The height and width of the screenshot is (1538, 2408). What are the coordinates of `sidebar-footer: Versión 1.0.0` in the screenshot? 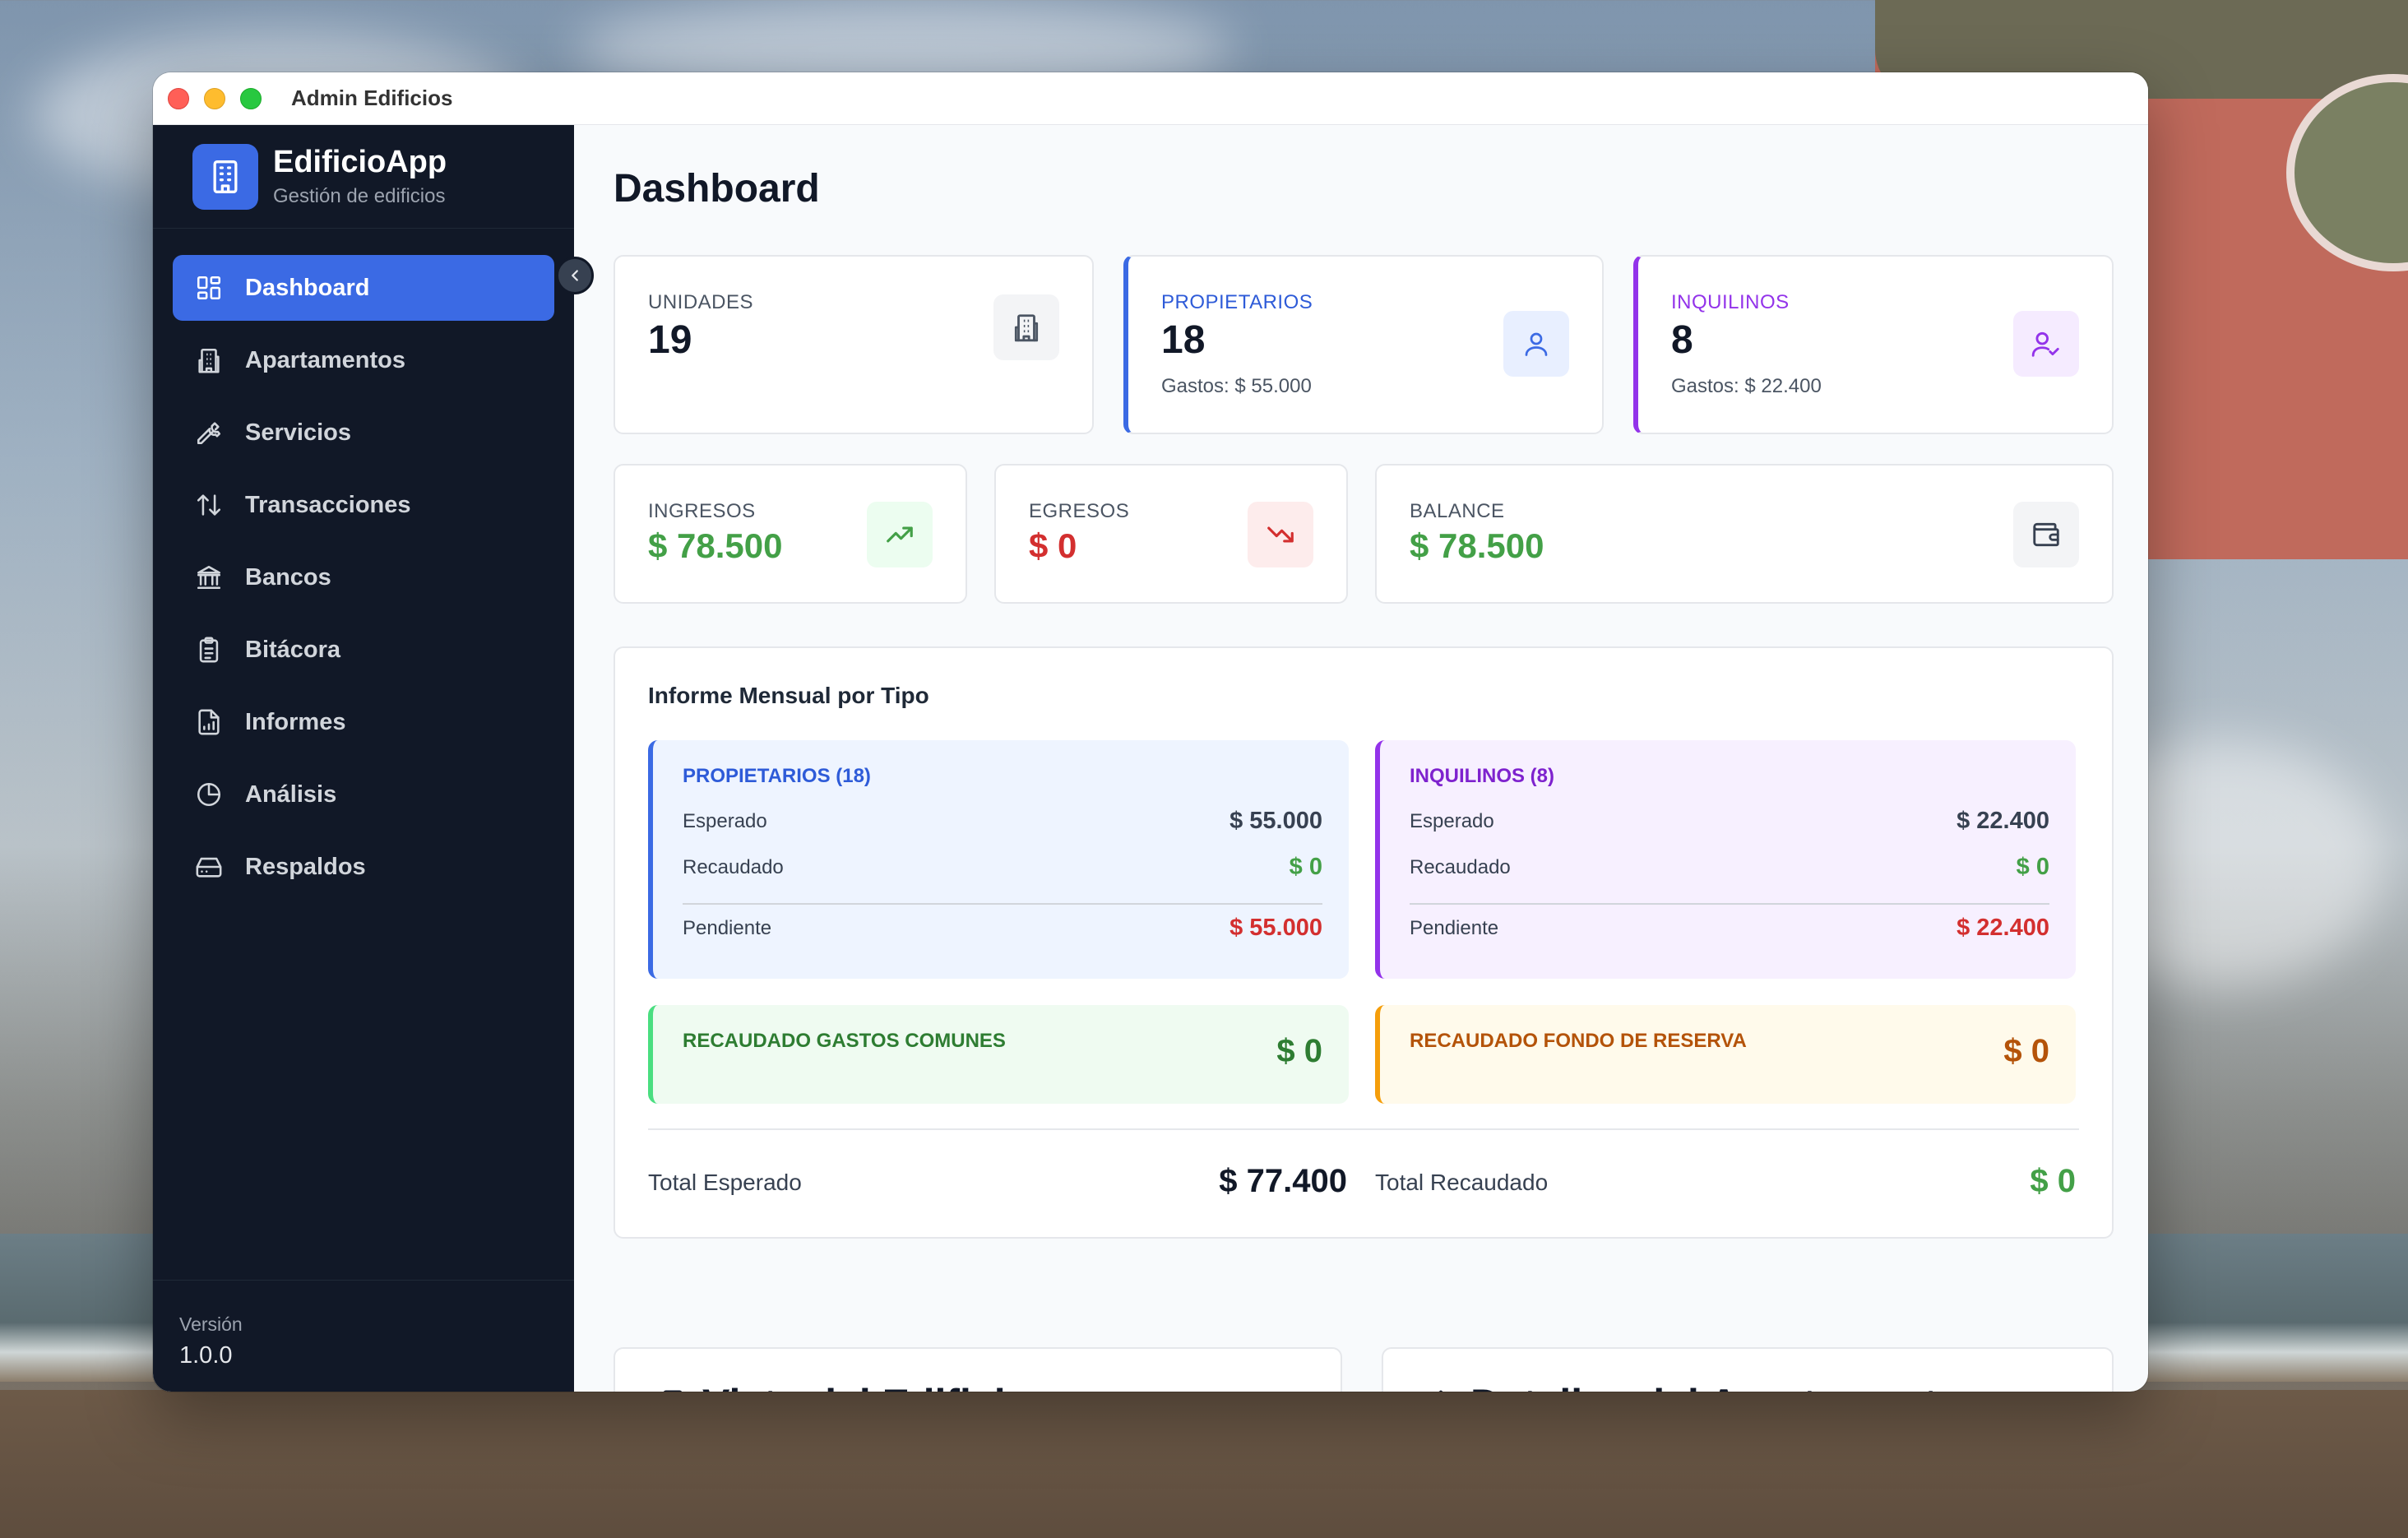 It's located at (363, 1336).